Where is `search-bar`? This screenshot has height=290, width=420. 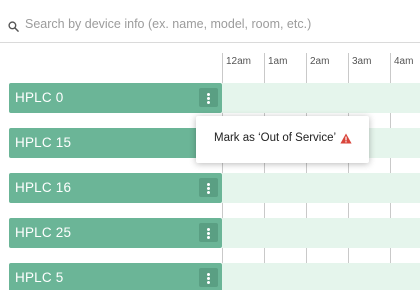
search-bar is located at coordinates (210, 21).